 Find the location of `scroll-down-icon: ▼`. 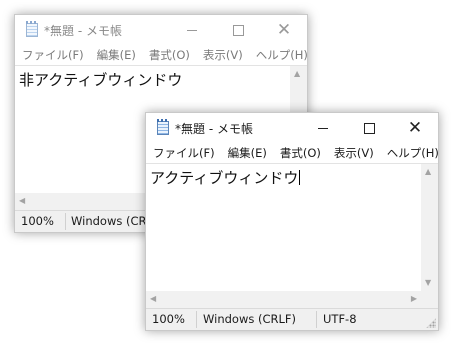

scroll-down-icon: ▼ is located at coordinates (428, 283).